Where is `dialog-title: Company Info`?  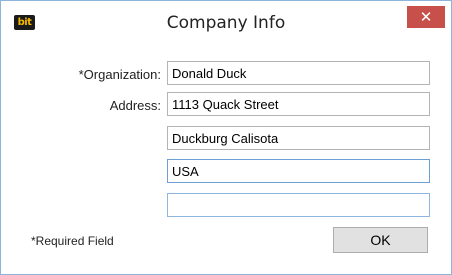 dialog-title: Company Info is located at coordinates (226, 23).